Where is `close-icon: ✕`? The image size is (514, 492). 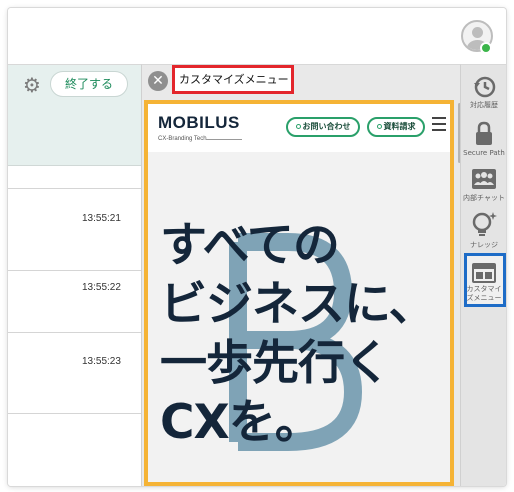 close-icon: ✕ is located at coordinates (158, 81).